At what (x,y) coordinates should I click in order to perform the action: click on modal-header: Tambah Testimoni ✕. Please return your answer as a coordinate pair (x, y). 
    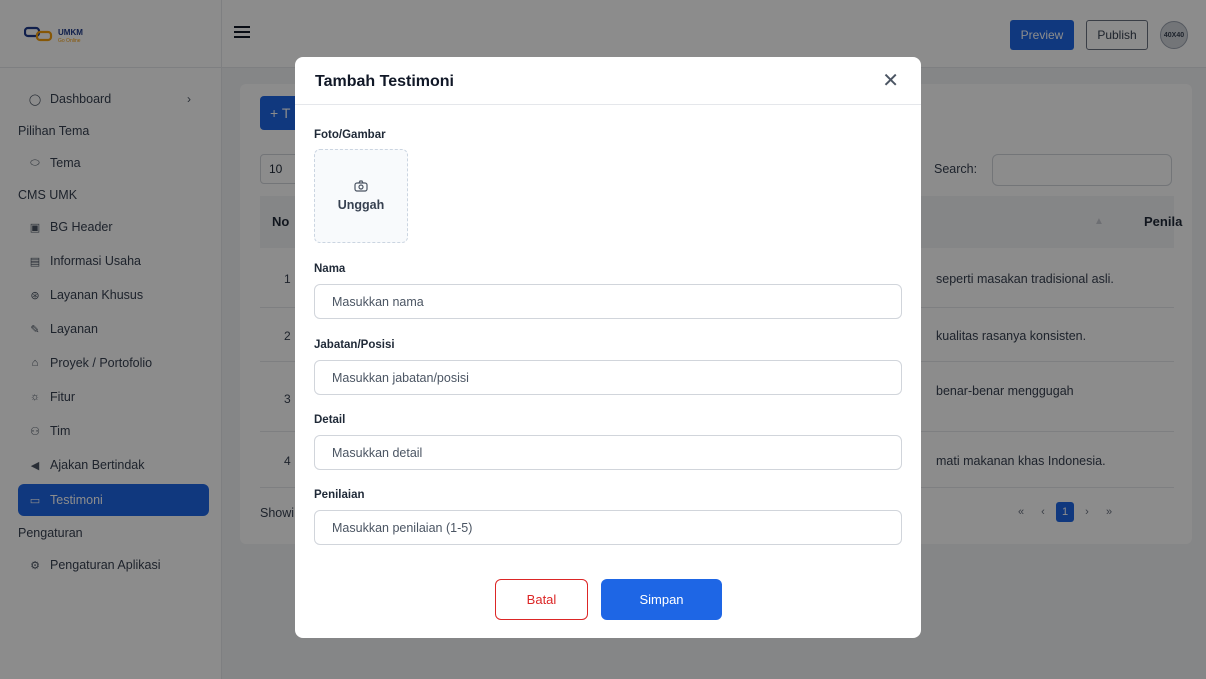
    Looking at the image, I should click on (608, 81).